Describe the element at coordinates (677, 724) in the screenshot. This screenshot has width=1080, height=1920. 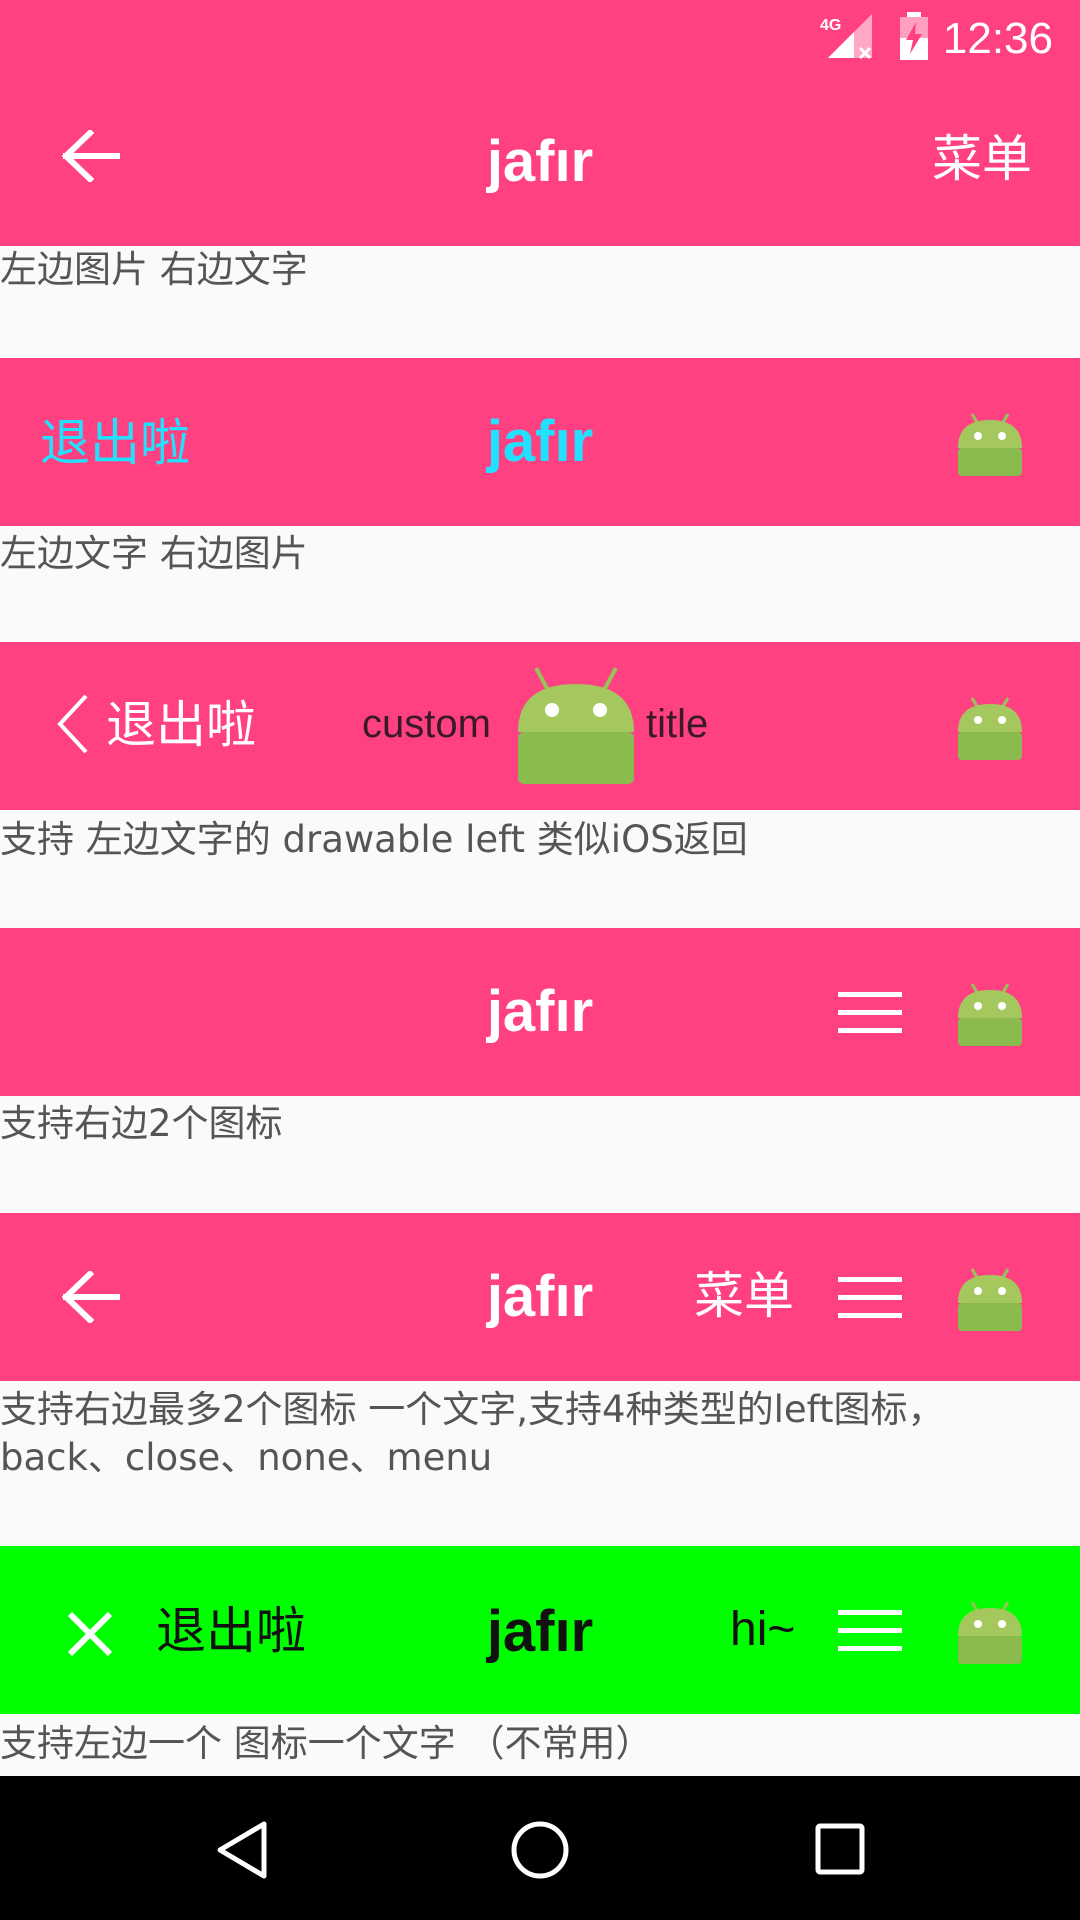
I see `custom-title-right: title` at that location.